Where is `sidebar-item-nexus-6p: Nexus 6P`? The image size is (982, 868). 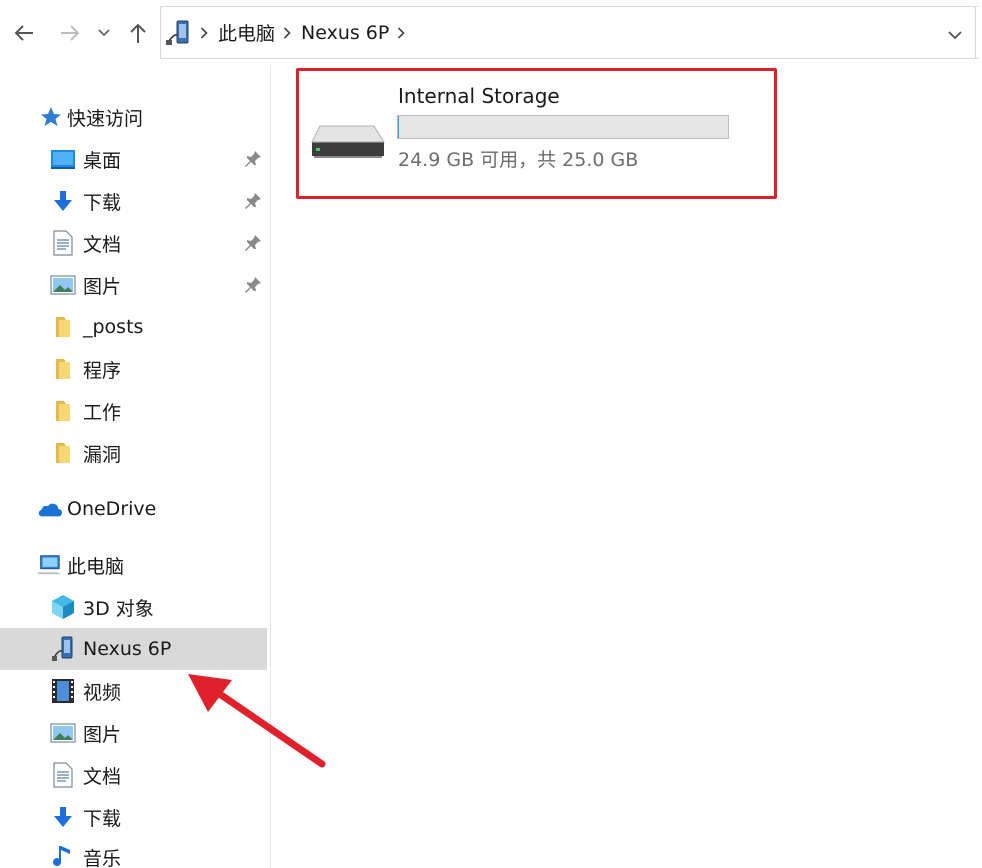 sidebar-item-nexus-6p: Nexus 6P is located at coordinates (133, 649).